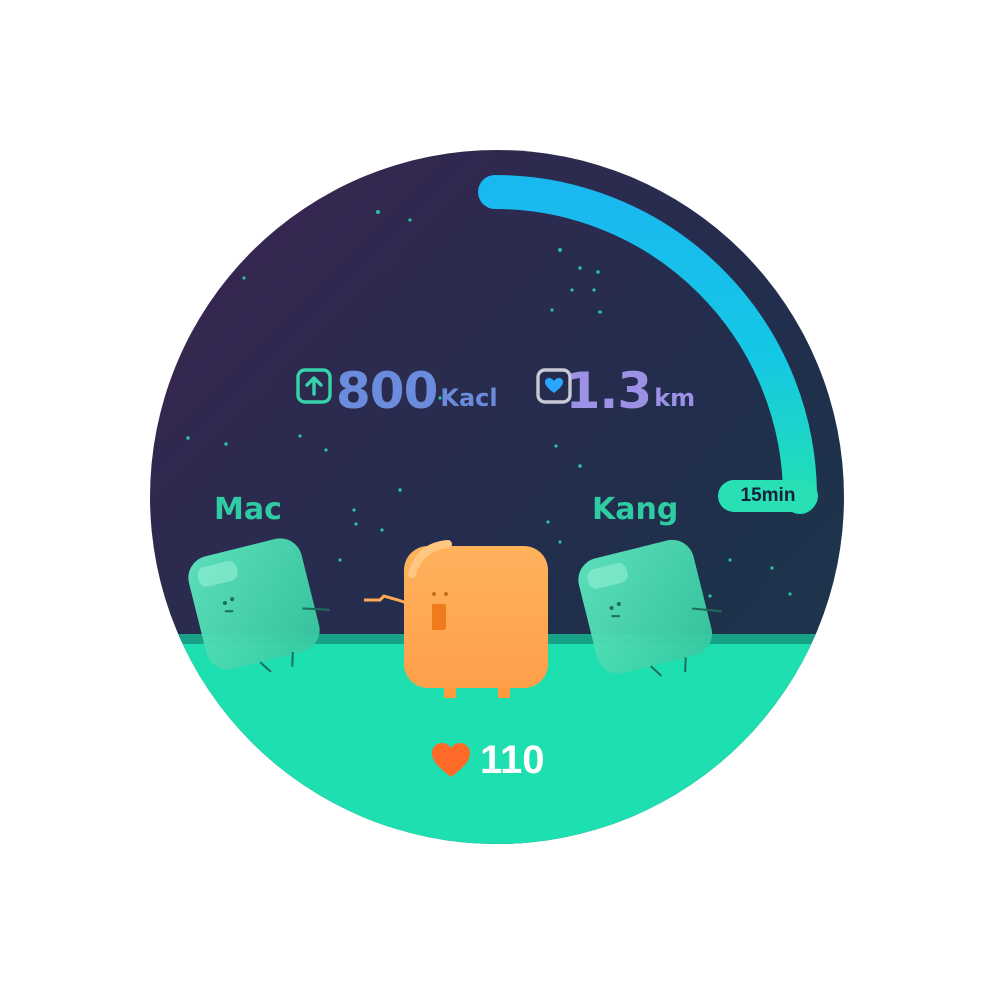  Describe the element at coordinates (469, 398) in the screenshot. I see `calories-unit: Kacl` at that location.